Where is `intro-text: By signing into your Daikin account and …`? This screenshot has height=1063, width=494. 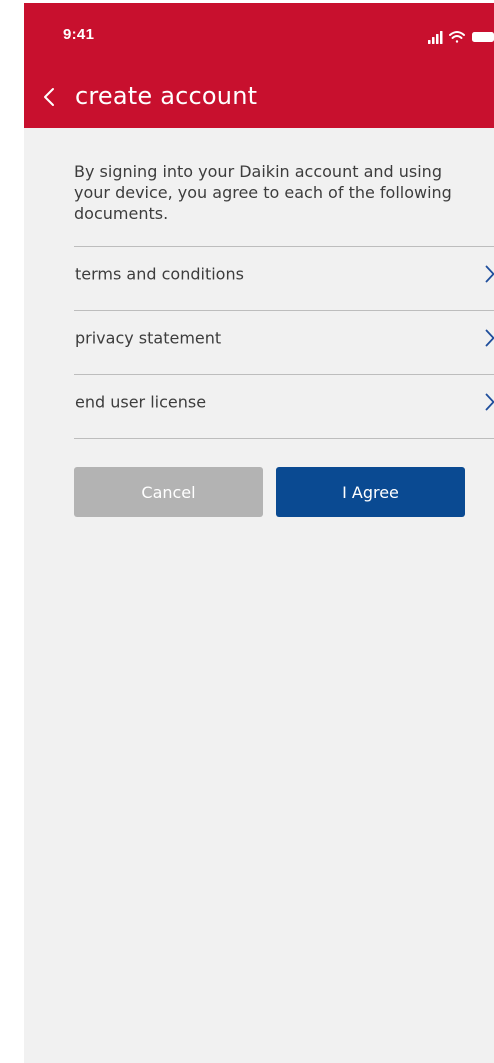
intro-text: By signing into your Daikin account and … is located at coordinates (263, 192).